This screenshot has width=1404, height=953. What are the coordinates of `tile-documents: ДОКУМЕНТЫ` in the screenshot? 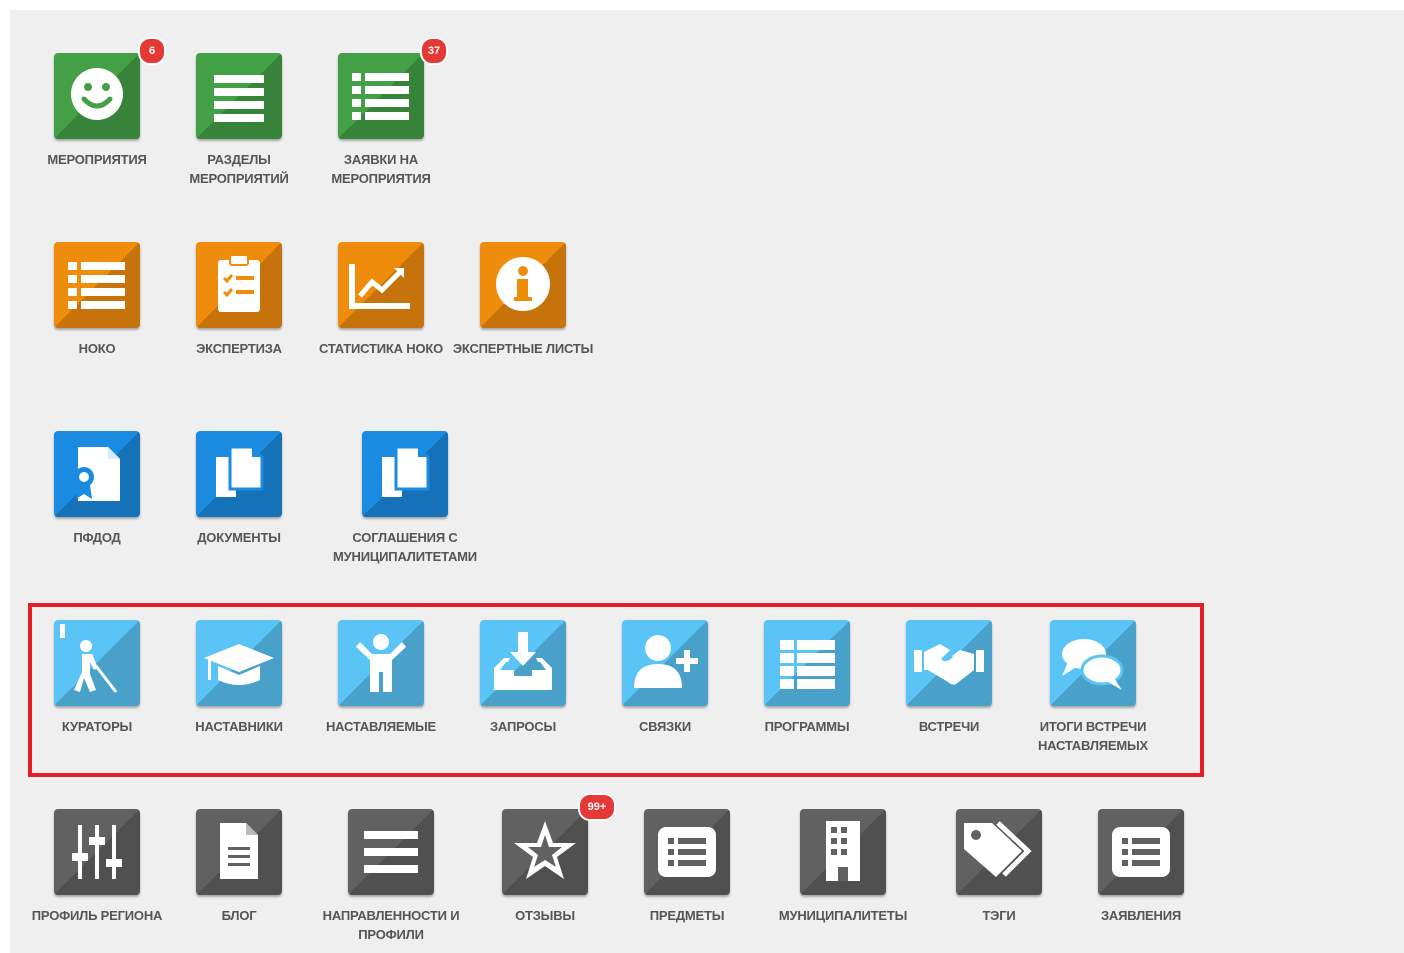 It's located at (239, 489).